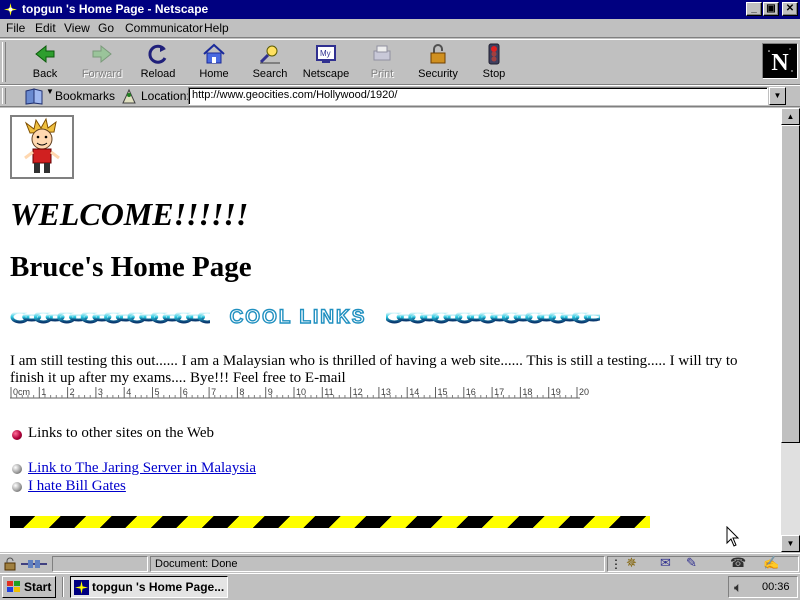 The image size is (800, 600). Describe the element at coordinates (738, 587) in the screenshot. I see `volume-speaker-icon: 🔈︎` at that location.